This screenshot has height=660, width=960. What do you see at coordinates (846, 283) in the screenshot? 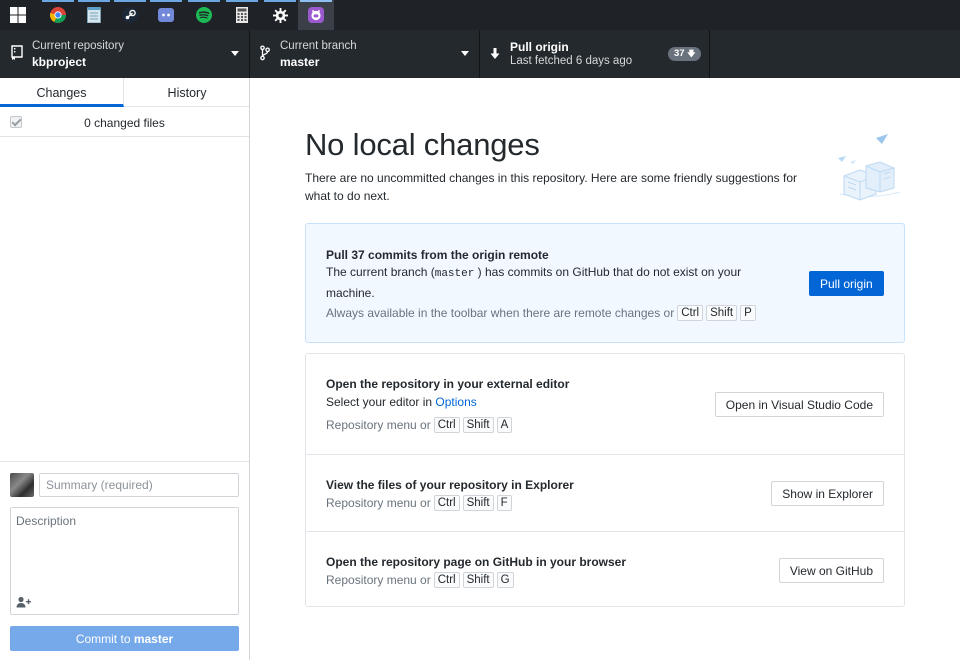
I see `pull-origin-card-button: Pull origin` at bounding box center [846, 283].